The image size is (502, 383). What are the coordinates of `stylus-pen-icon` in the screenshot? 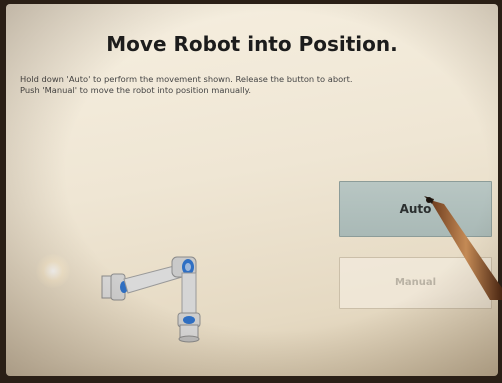 It's located at (463, 248).